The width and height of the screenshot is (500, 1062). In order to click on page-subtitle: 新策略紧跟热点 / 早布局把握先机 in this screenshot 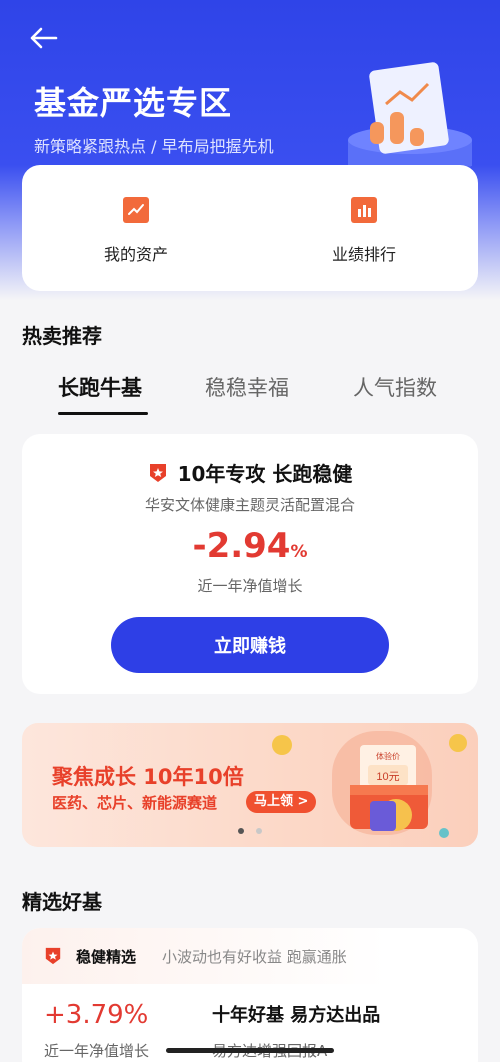, I will do `click(154, 146)`.